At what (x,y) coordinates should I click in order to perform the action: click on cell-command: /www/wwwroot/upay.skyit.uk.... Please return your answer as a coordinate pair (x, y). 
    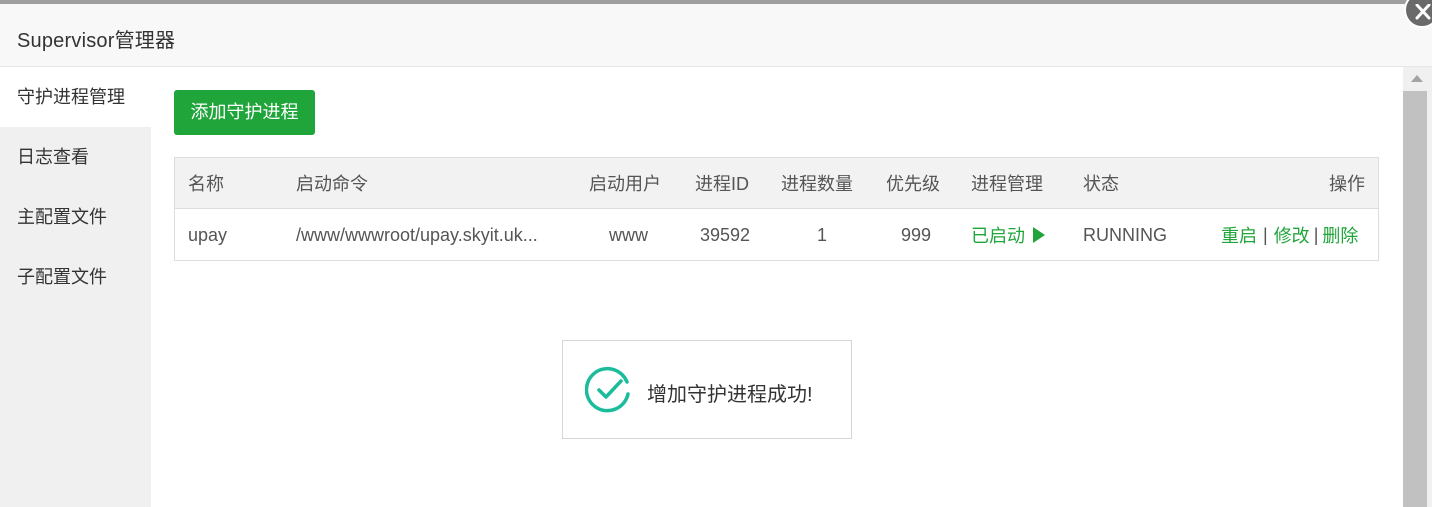
    Looking at the image, I should click on (417, 234).